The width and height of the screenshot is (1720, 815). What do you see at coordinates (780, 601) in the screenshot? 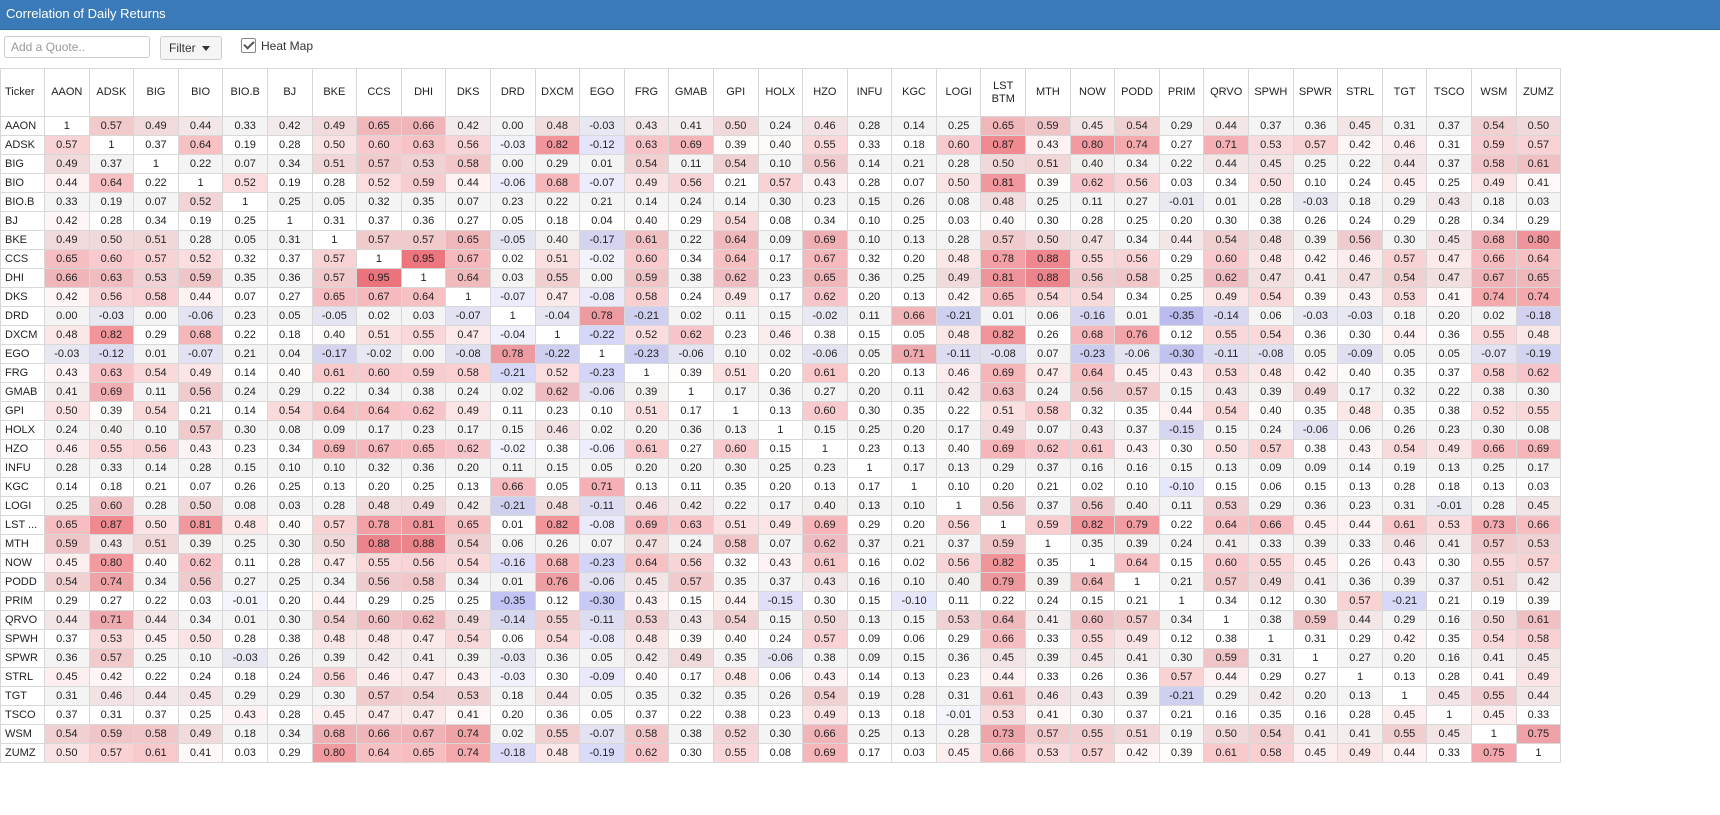
I see `correlation-cell: -0.15` at bounding box center [780, 601].